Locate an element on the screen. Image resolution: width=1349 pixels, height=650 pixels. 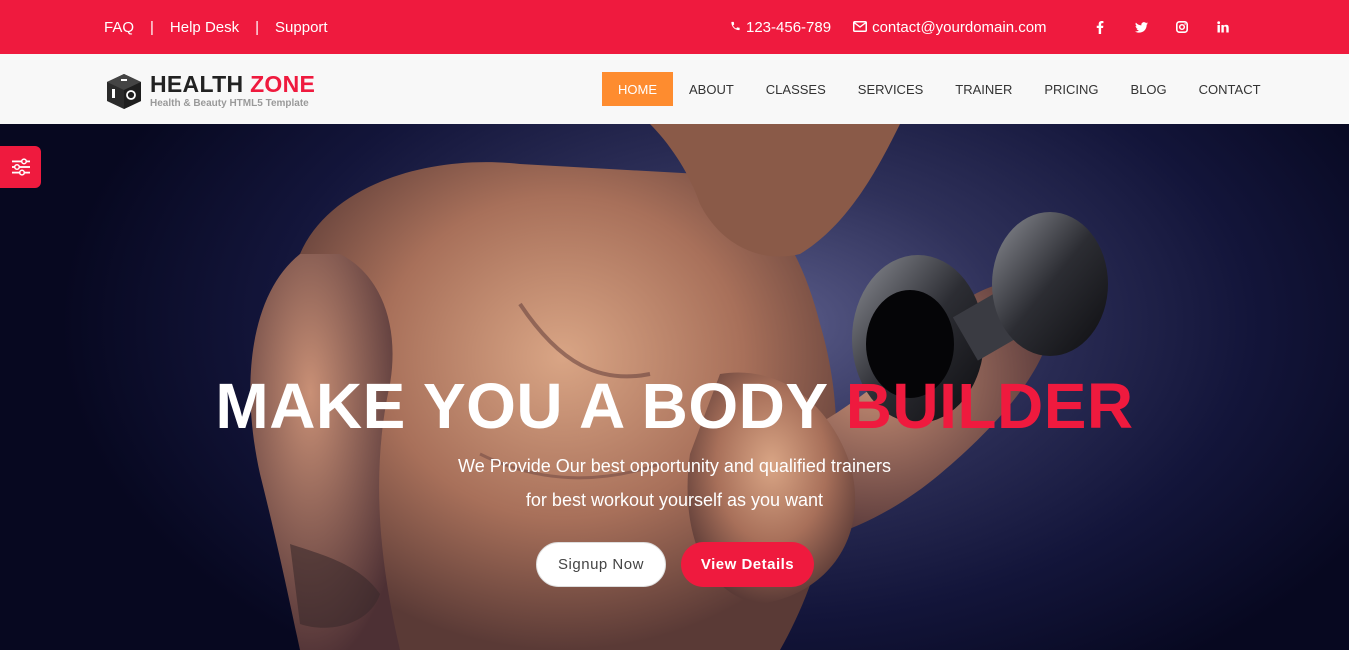
support-link: Support is located at coordinates (301, 27).